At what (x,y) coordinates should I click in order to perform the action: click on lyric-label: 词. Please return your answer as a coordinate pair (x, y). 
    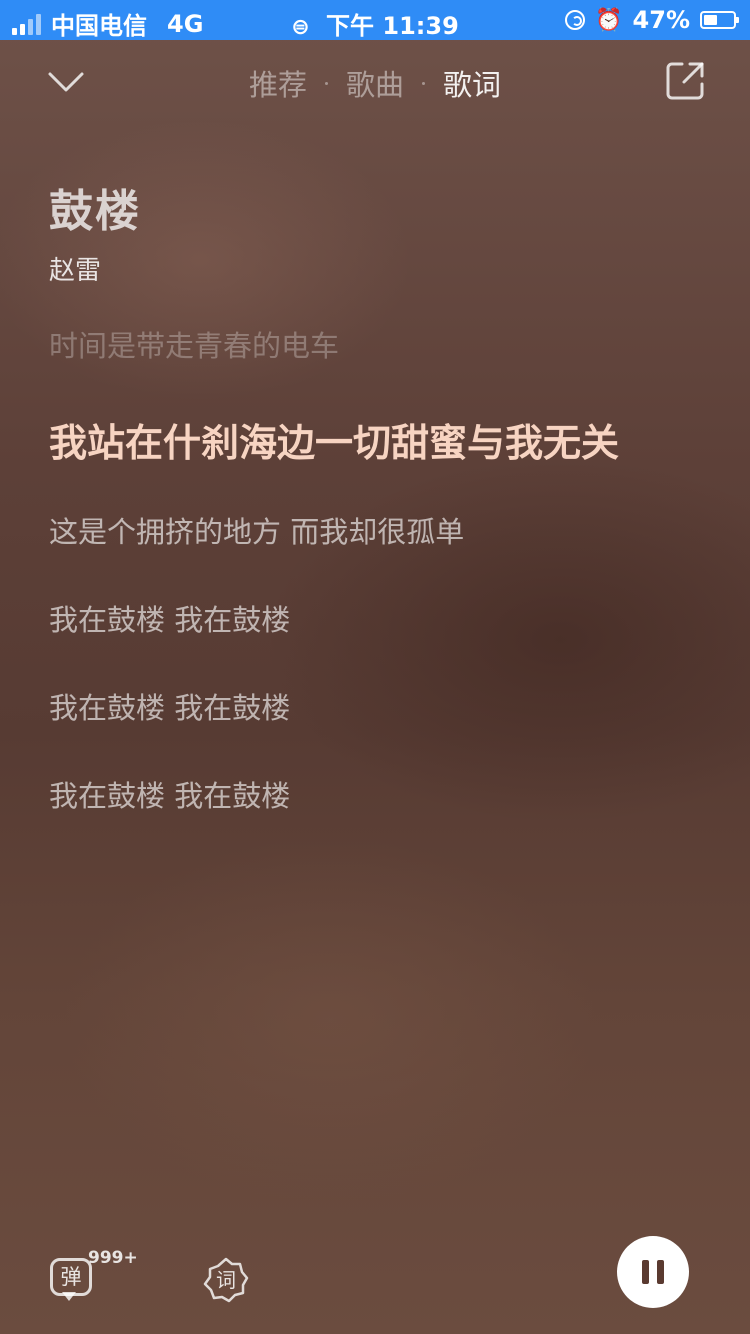
    Looking at the image, I should click on (226, 1280).